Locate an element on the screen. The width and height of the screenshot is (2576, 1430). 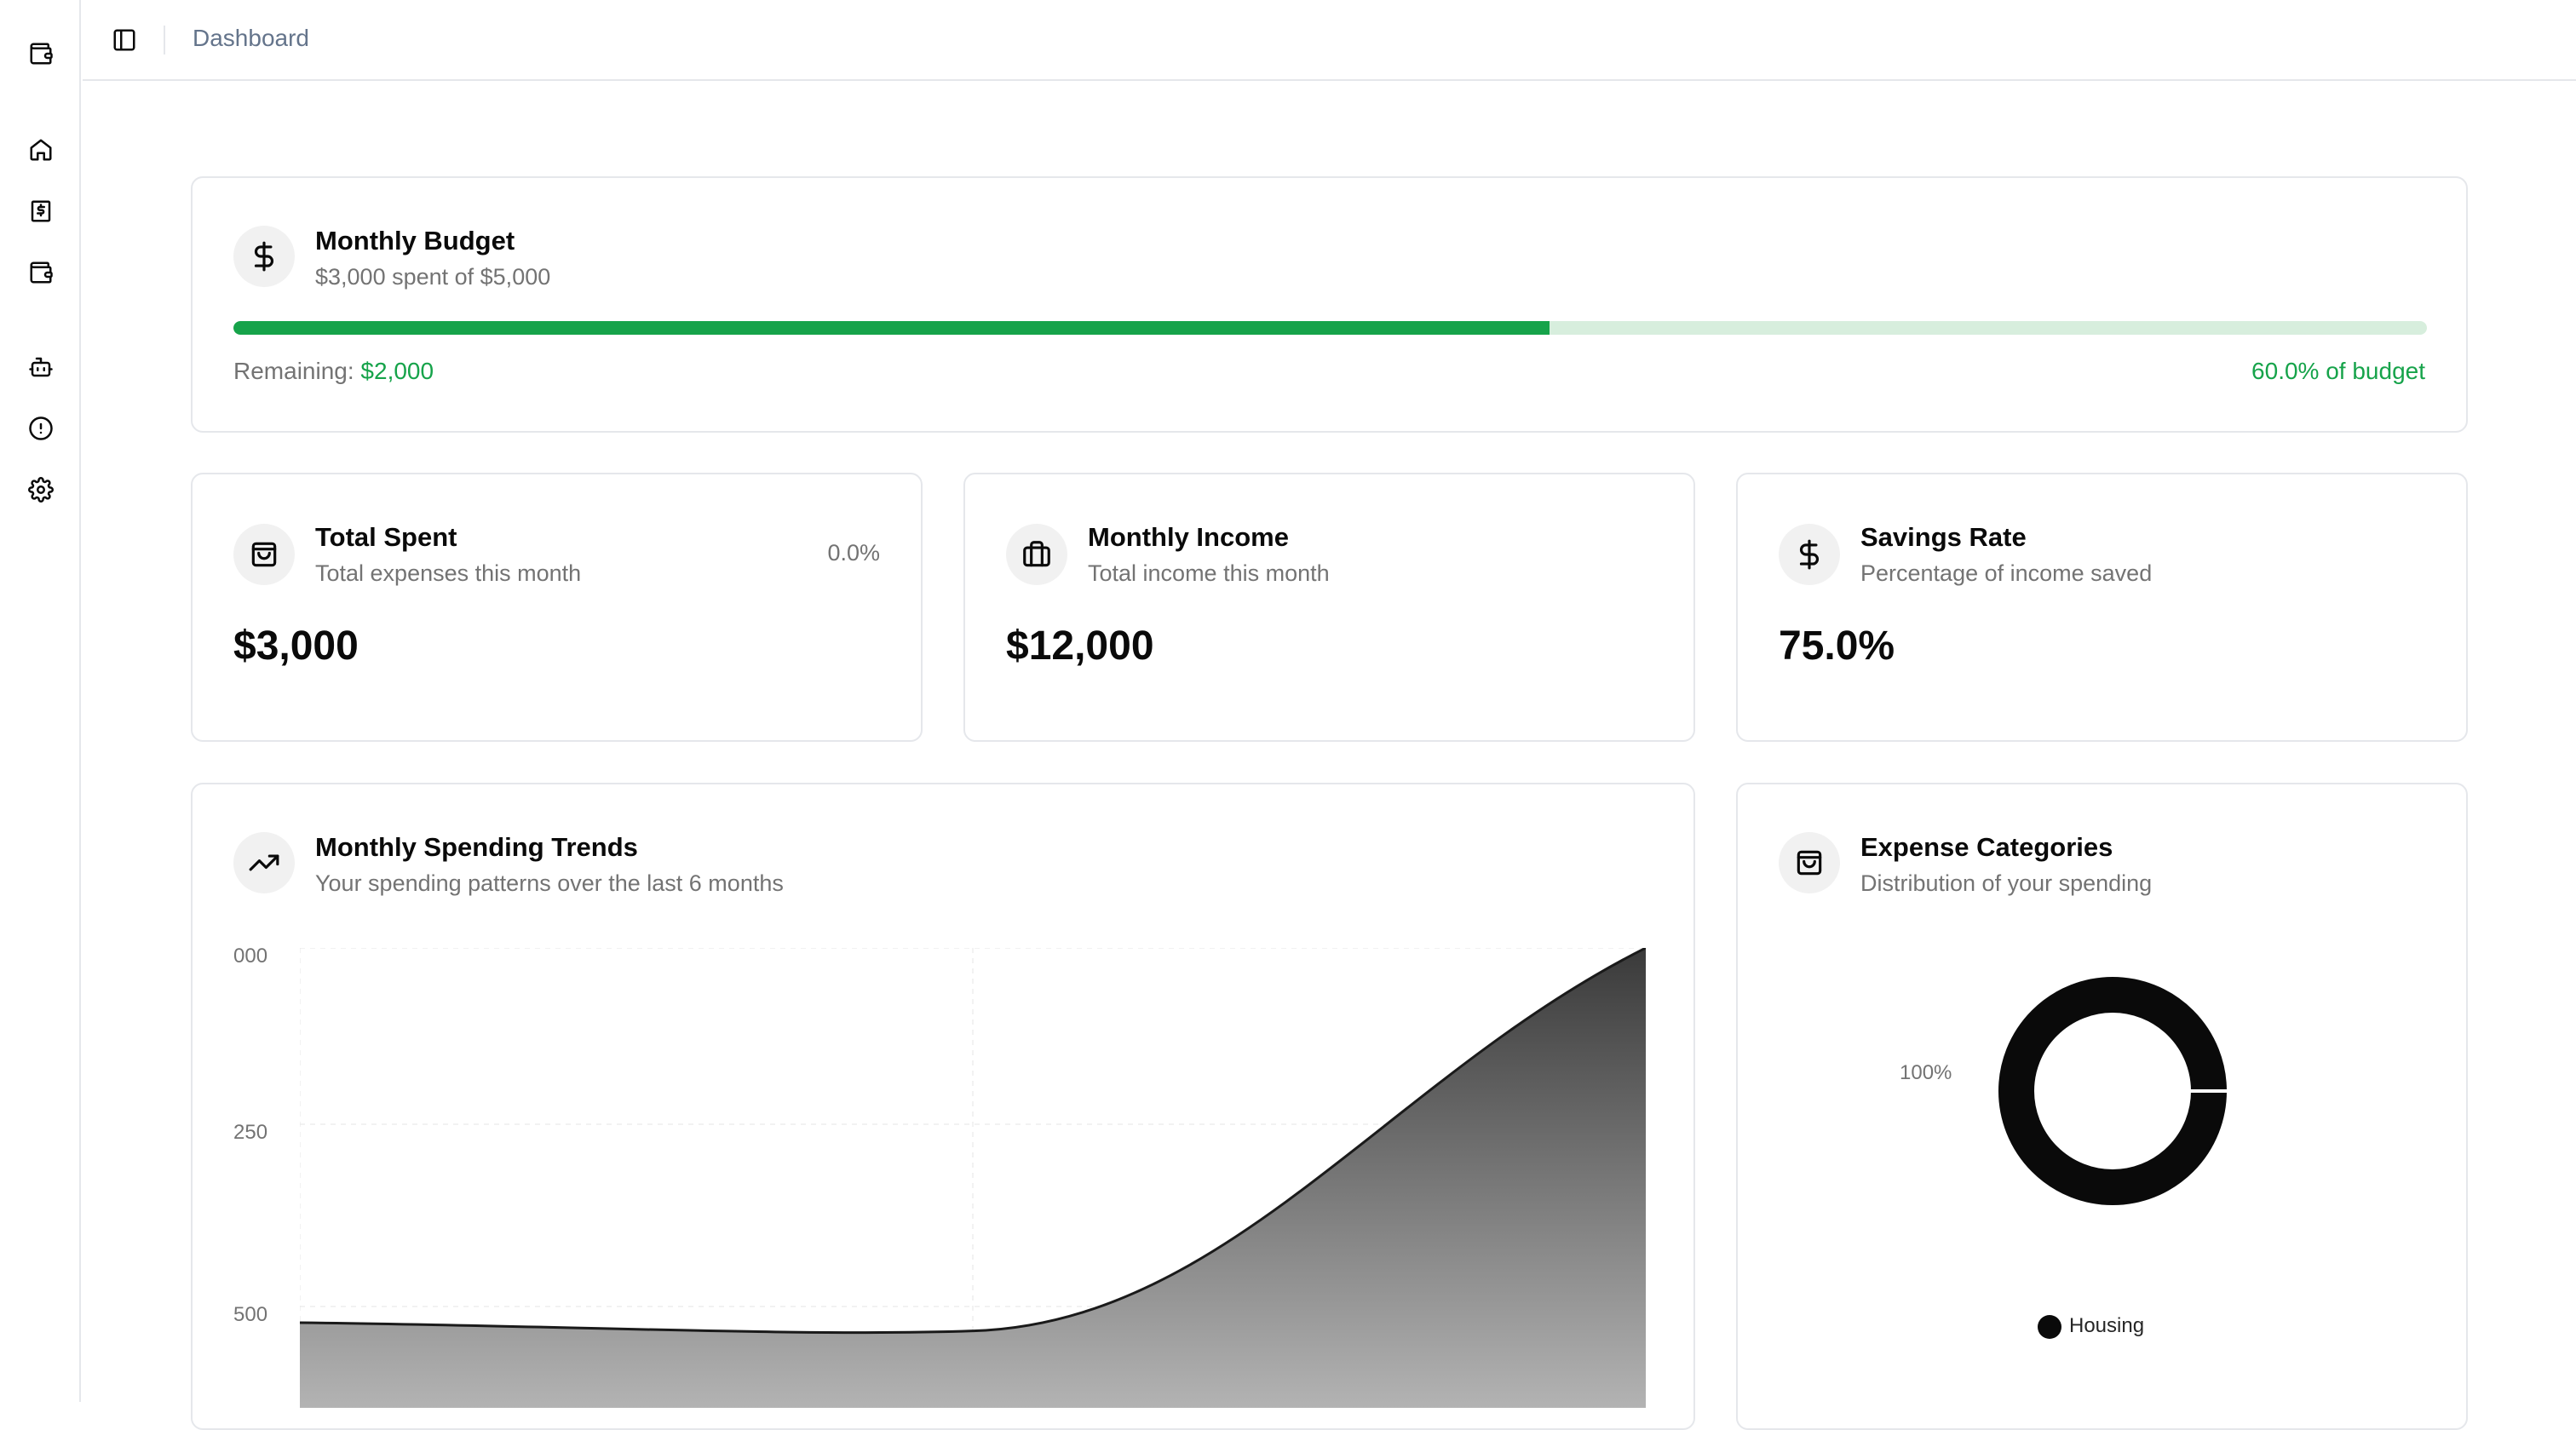
expense-donut-chart is located at coordinates (2113, 1091).